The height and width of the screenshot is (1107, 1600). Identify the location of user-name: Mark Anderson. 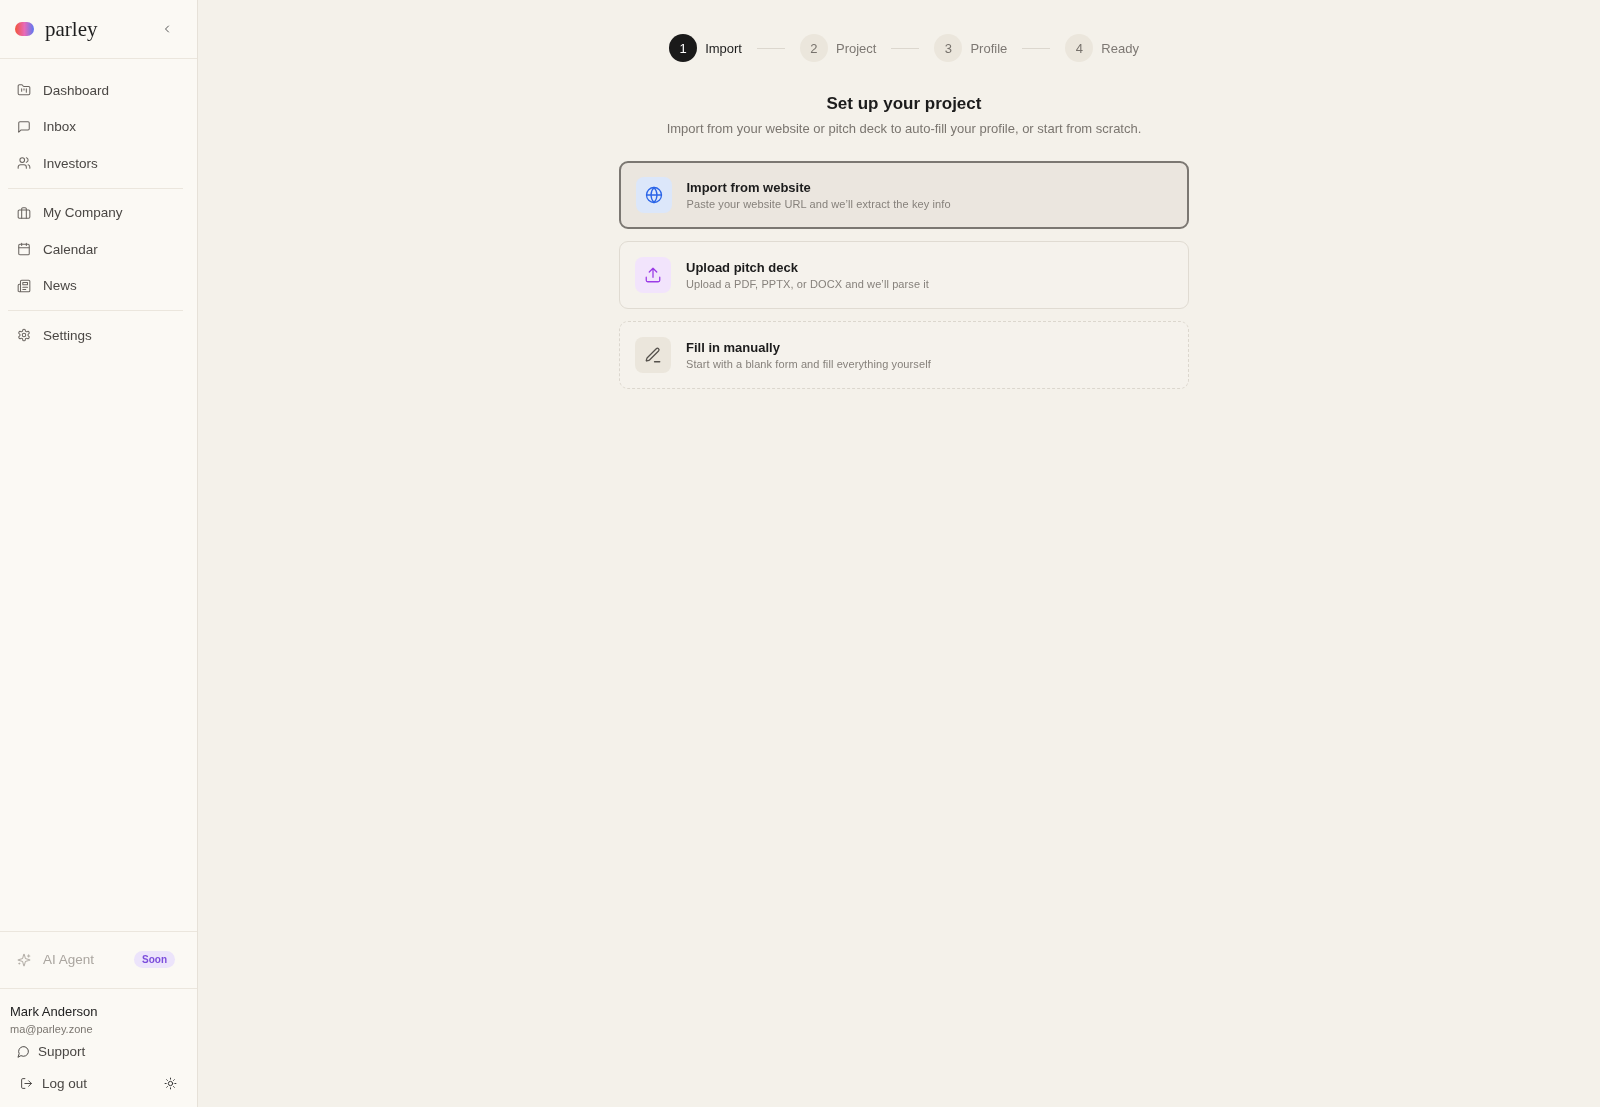
(54, 1012).